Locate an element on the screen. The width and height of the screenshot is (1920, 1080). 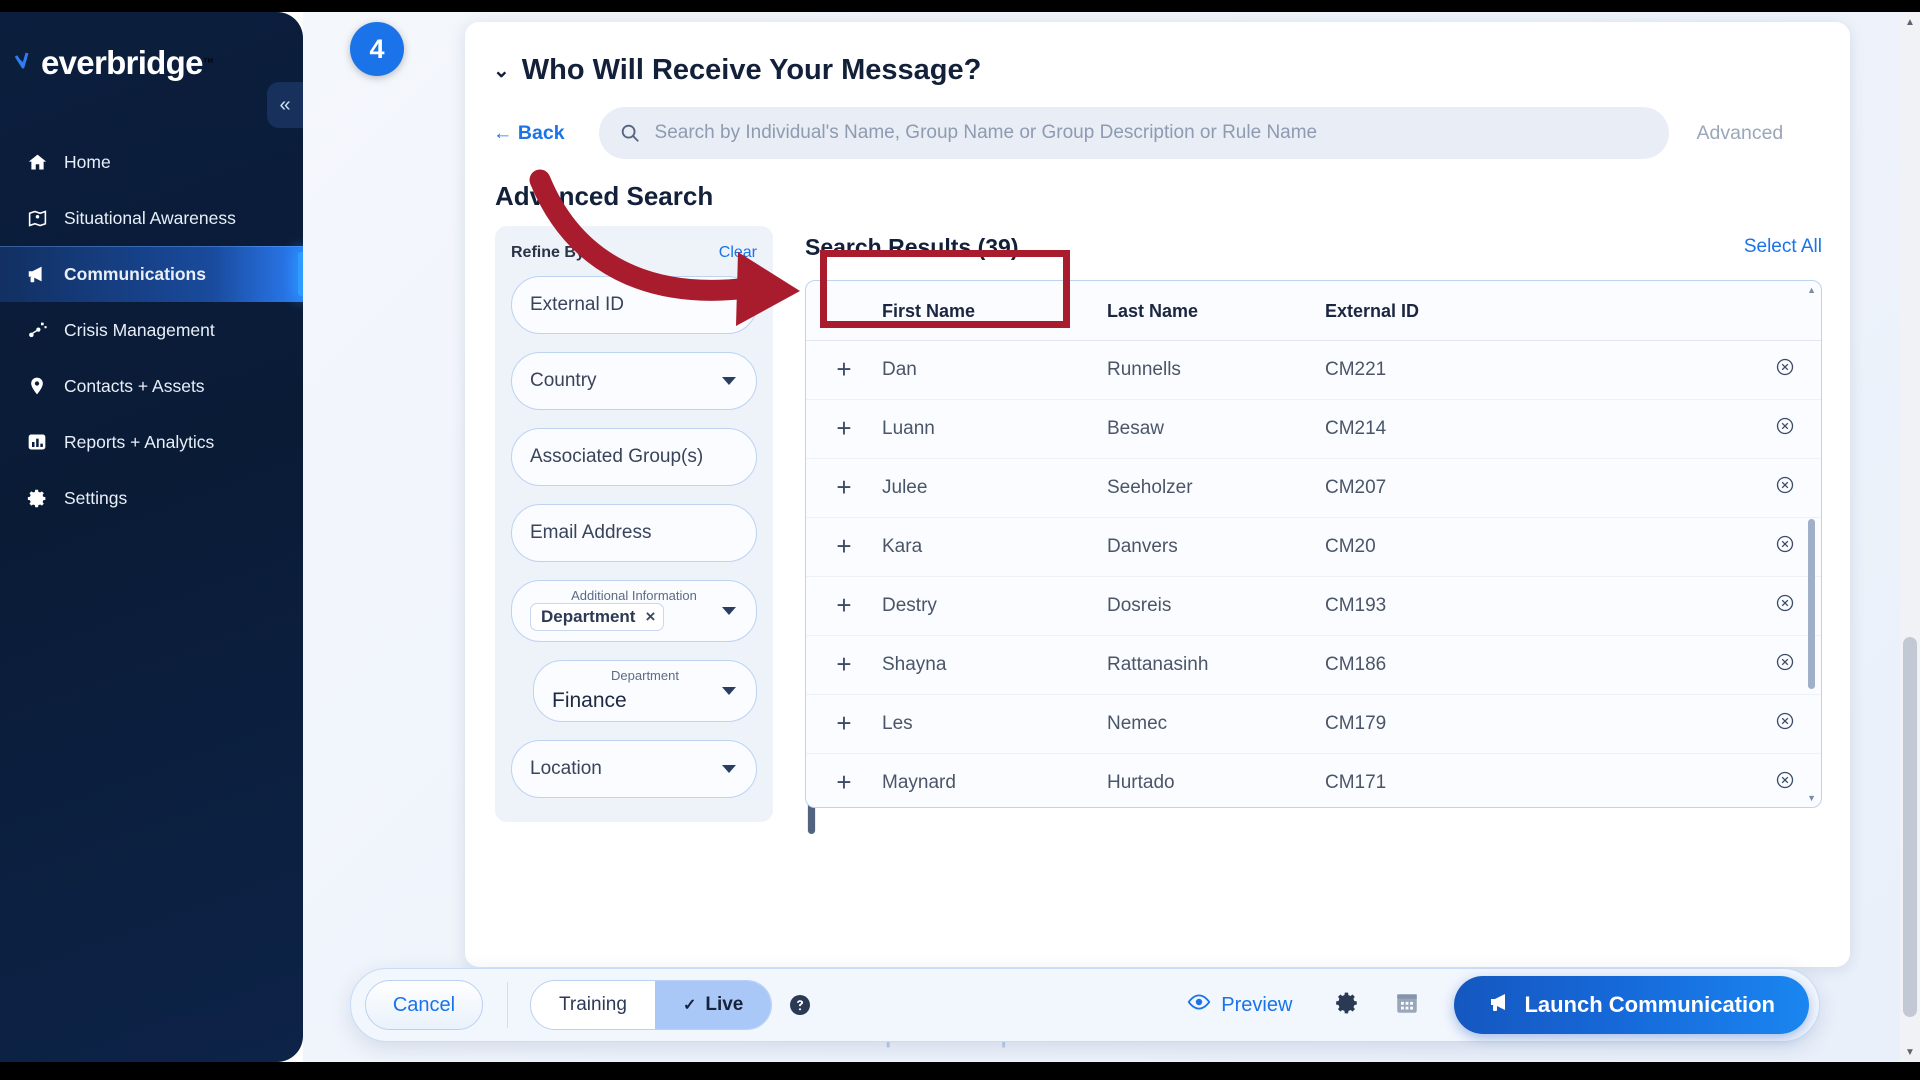
results-scrollbar: ▲ ▼ is located at coordinates (1811, 544).